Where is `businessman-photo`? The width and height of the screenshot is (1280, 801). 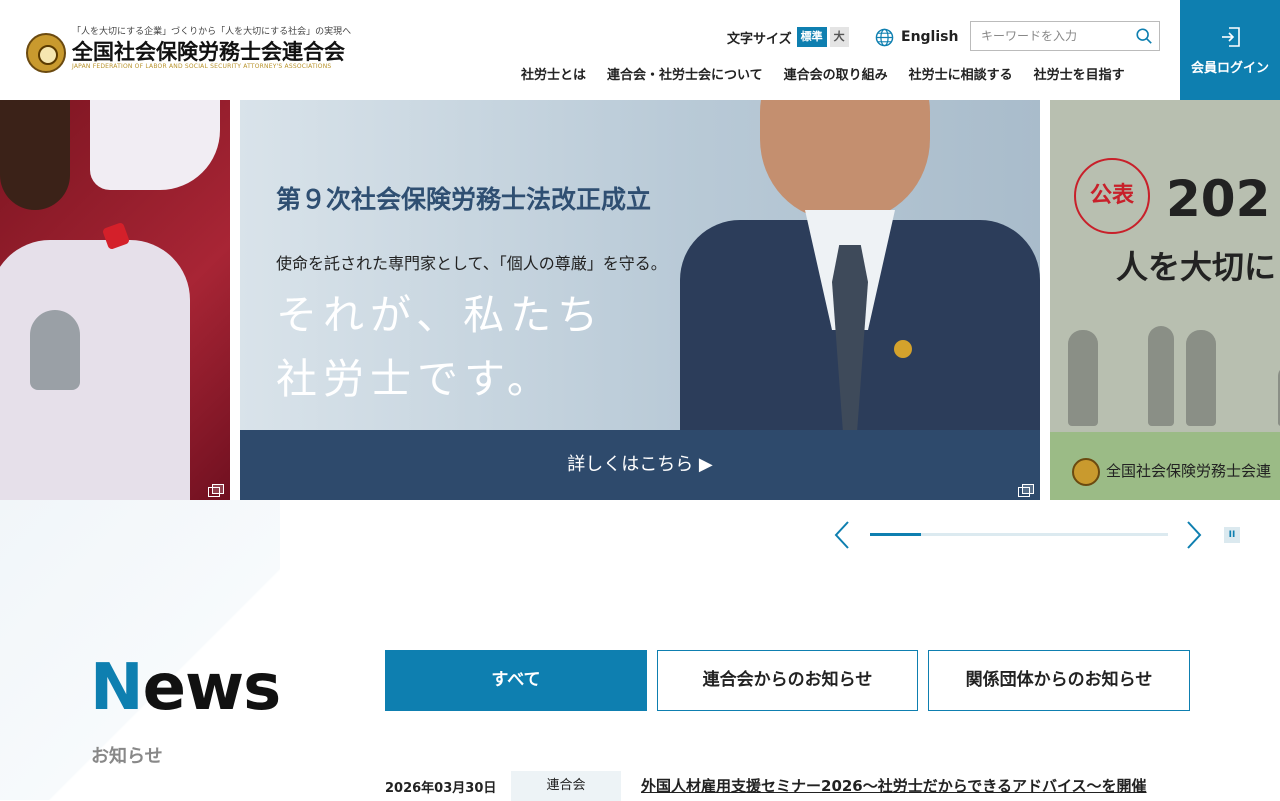 businessman-photo is located at coordinates (850, 270).